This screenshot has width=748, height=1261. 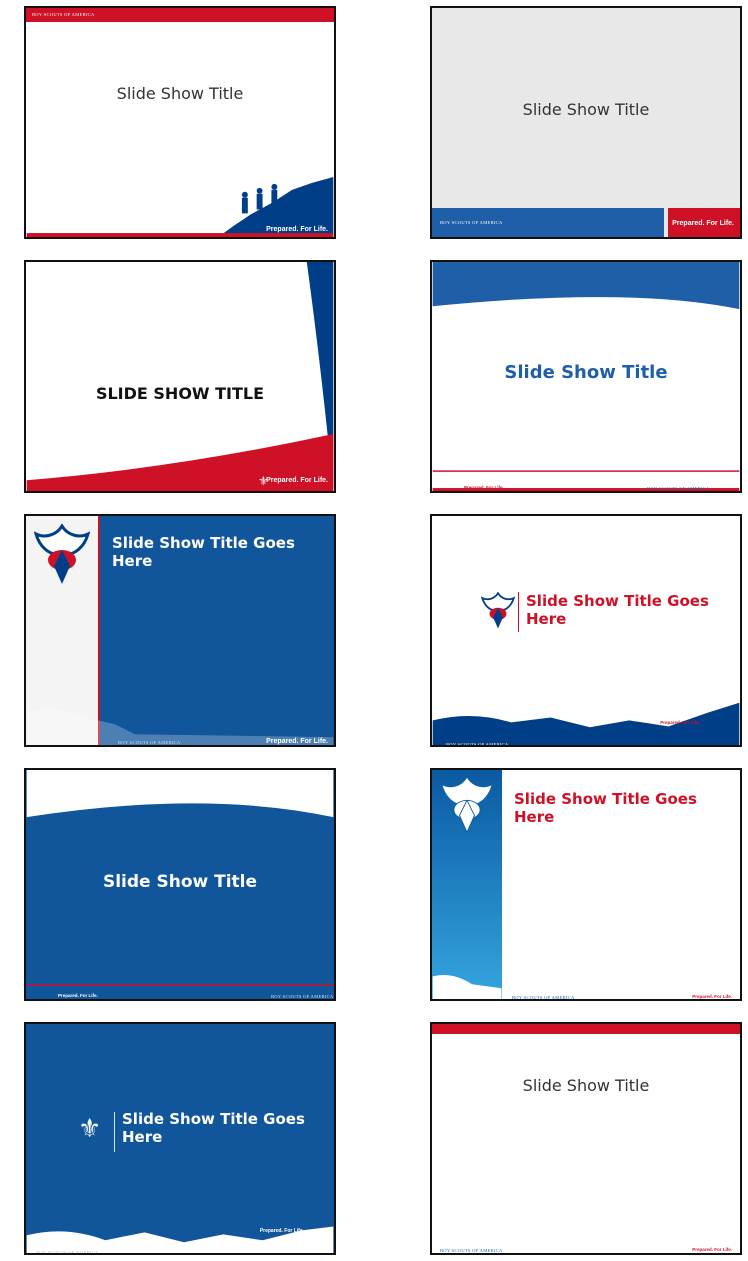 I want to click on corner-swoosh, so click(x=180, y=376).